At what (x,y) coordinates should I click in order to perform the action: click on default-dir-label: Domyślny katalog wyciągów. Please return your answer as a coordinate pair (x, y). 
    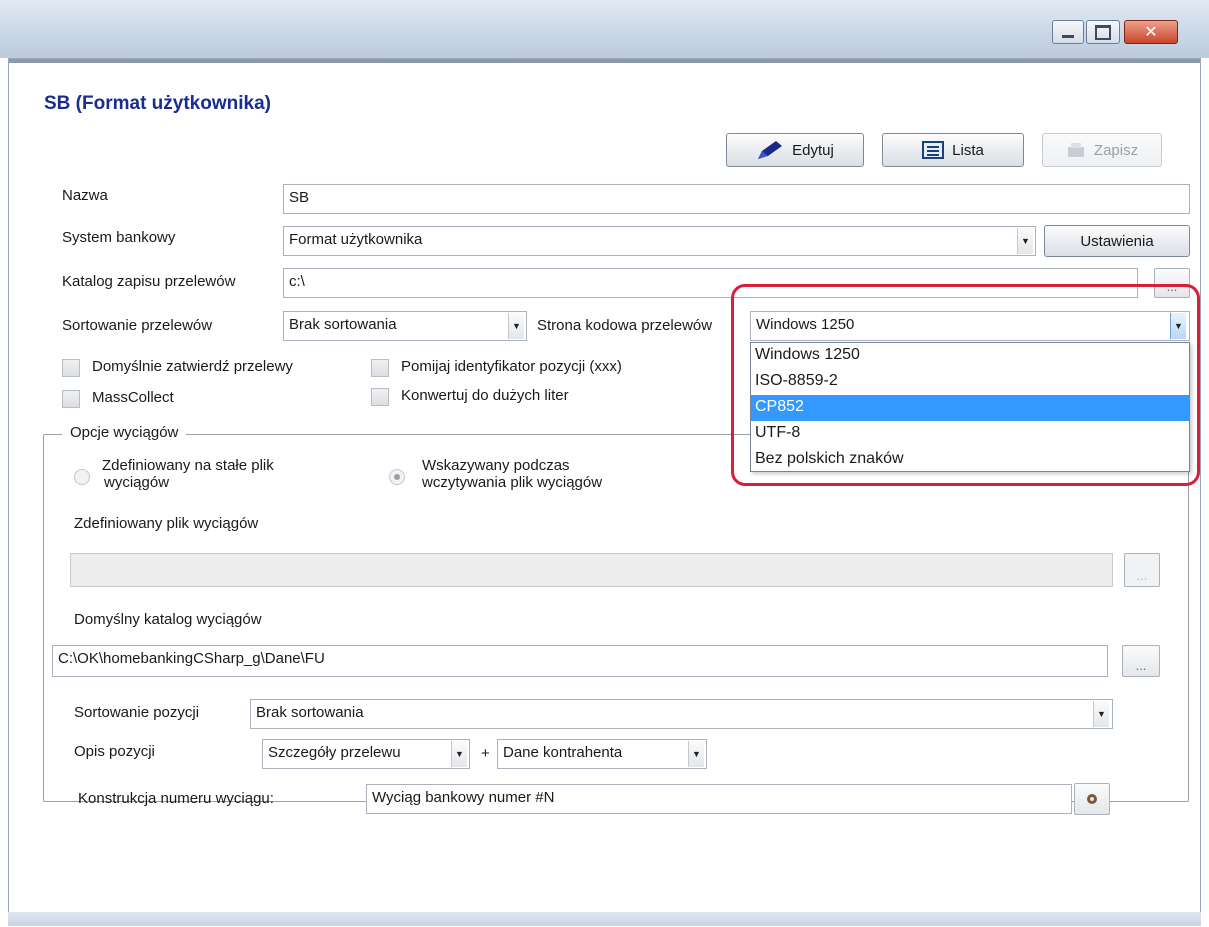
    Looking at the image, I should click on (168, 619).